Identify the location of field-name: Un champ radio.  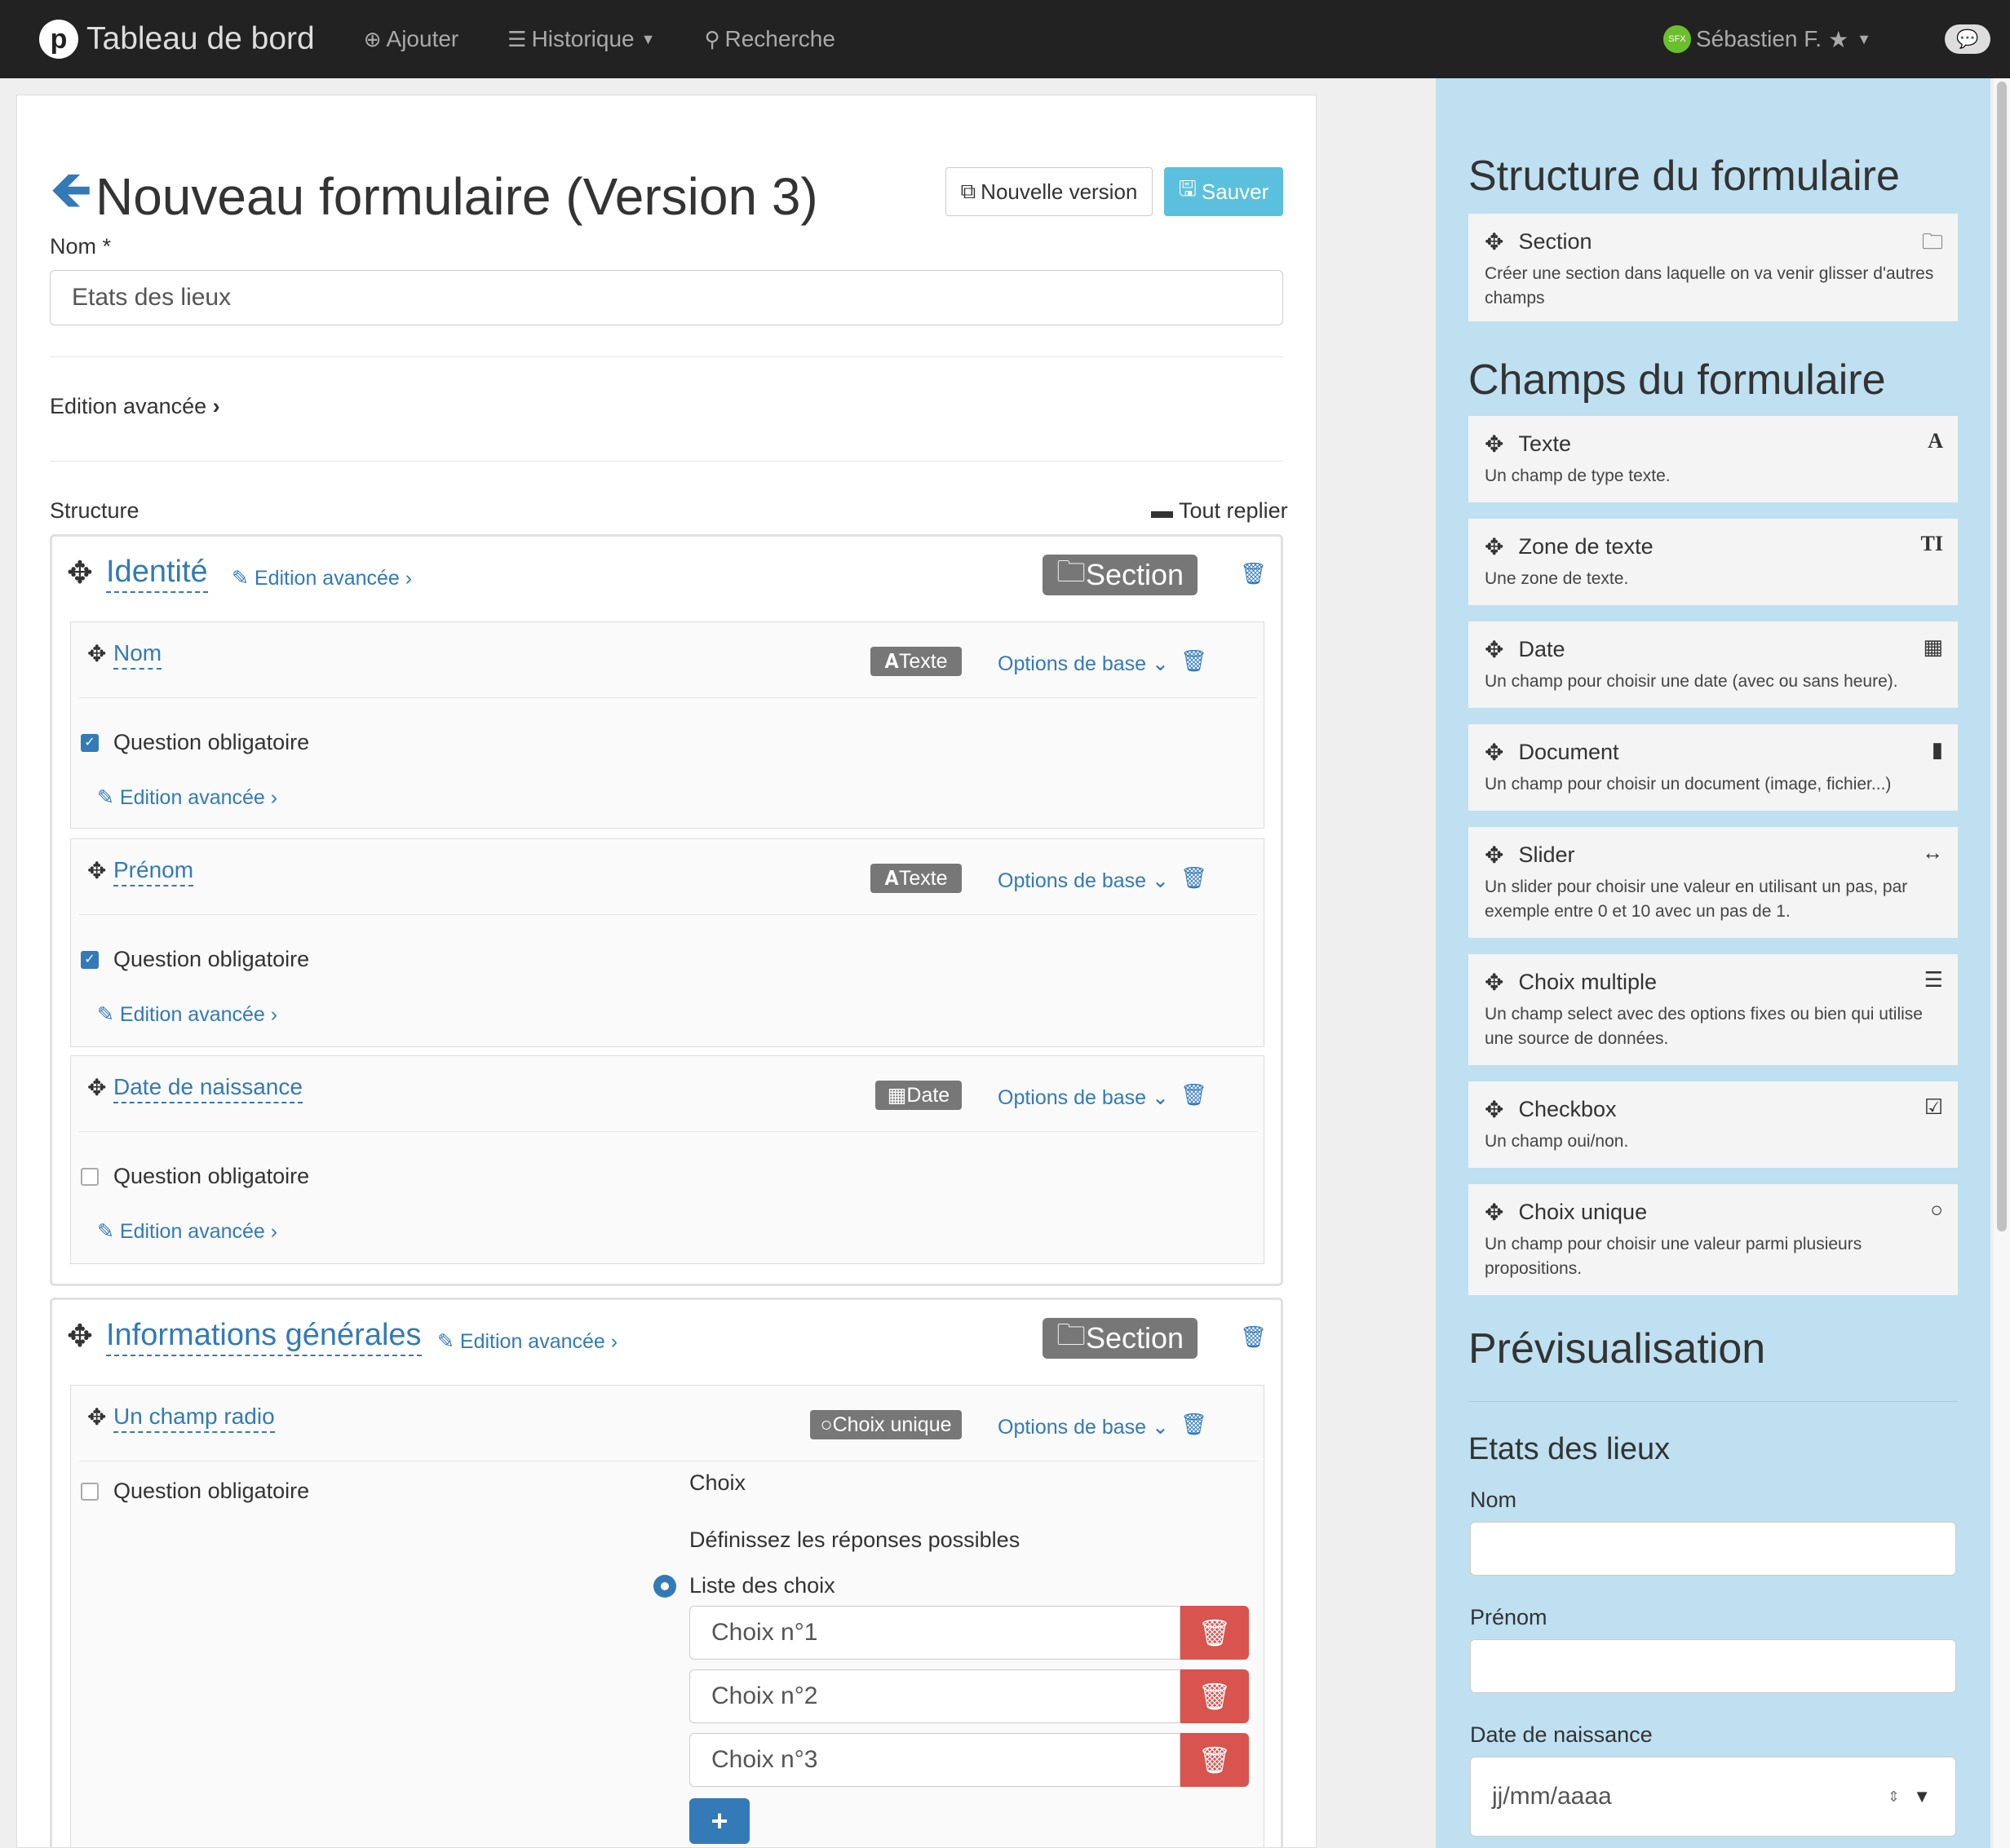
(194, 1418).